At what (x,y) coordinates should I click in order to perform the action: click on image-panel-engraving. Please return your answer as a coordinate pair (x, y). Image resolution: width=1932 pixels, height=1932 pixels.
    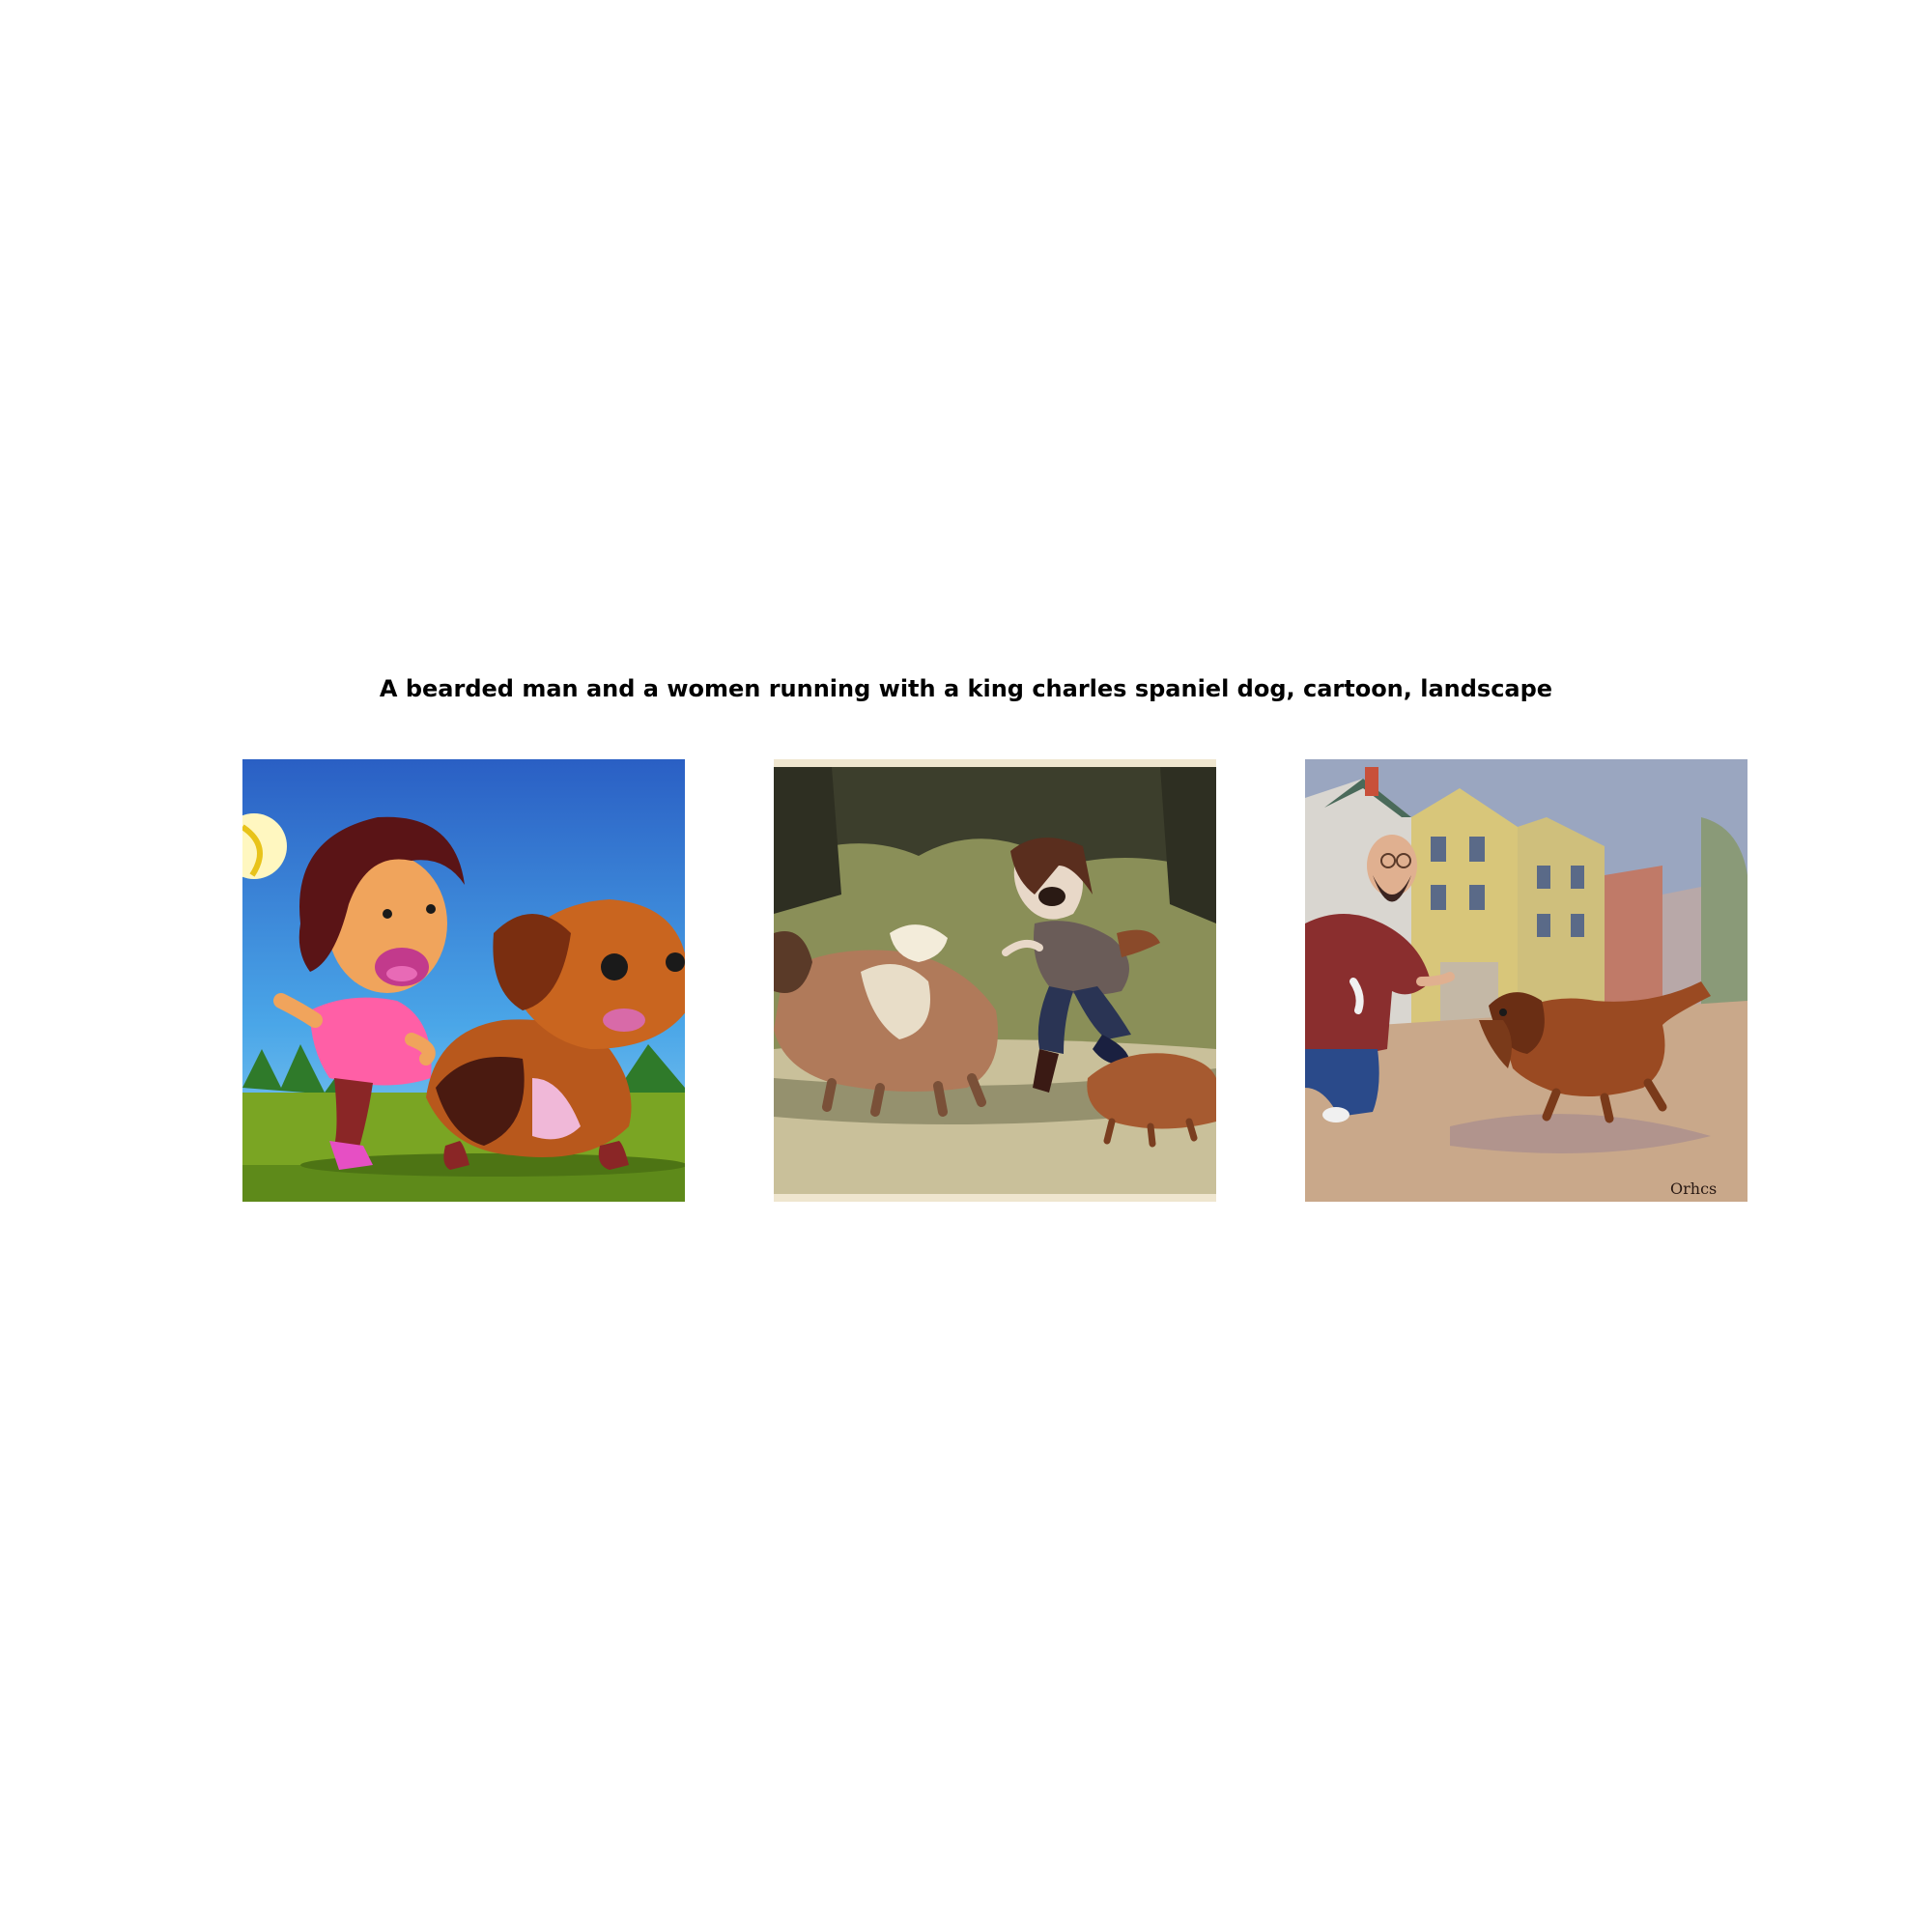
    Looking at the image, I should click on (995, 980).